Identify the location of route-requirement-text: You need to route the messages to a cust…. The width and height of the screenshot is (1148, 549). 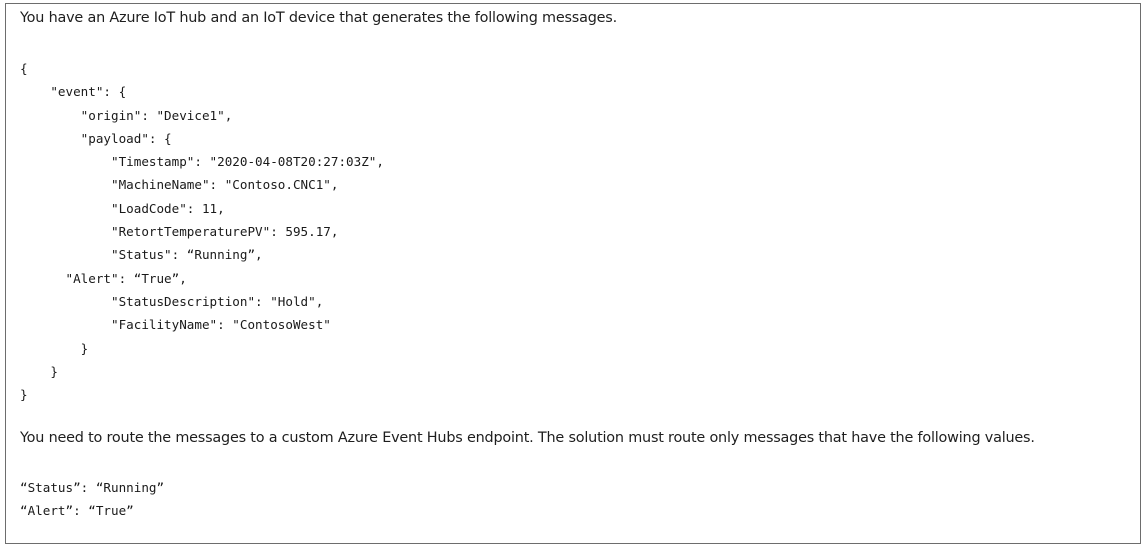
(527, 438).